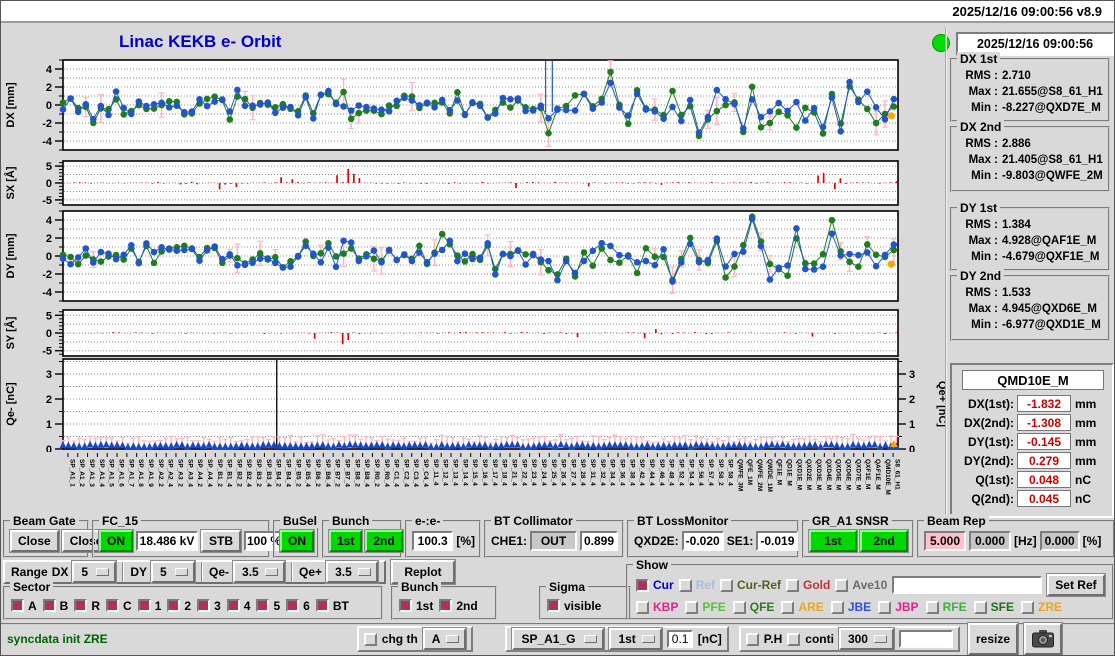 The width and height of the screenshot is (1115, 656). Describe the element at coordinates (94, 572) in the screenshot. I see `range-dx-dropdown: 5` at that location.